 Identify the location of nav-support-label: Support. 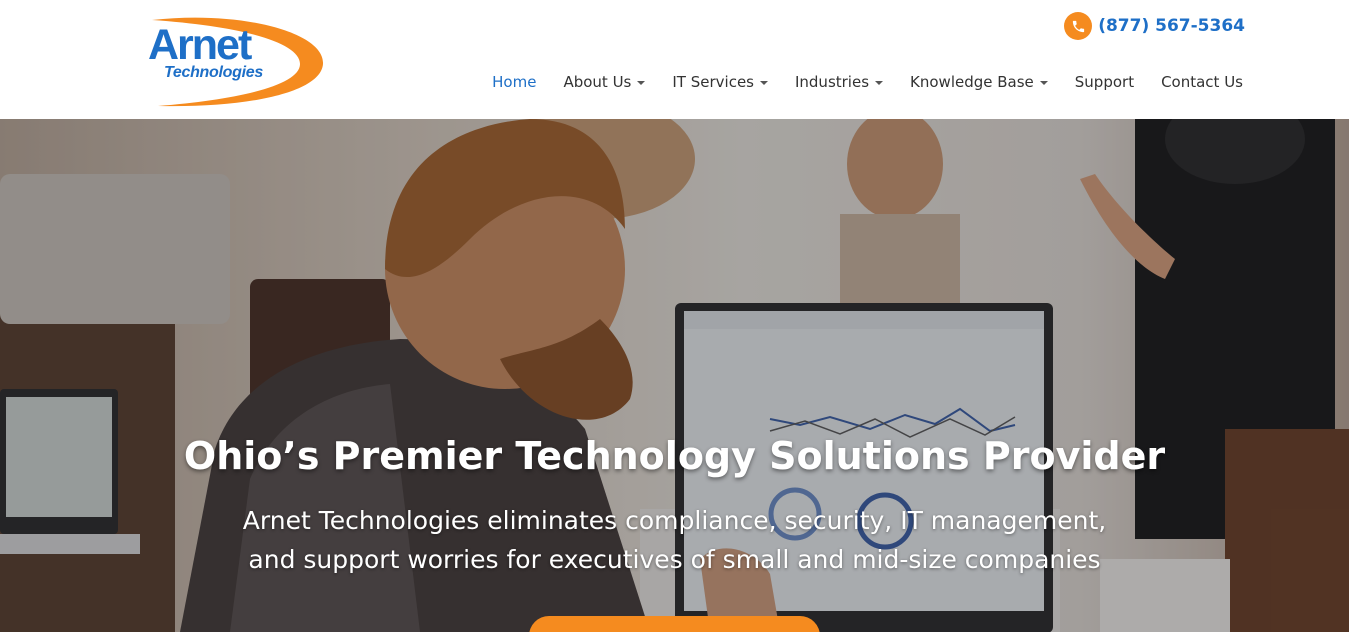
(1104, 82).